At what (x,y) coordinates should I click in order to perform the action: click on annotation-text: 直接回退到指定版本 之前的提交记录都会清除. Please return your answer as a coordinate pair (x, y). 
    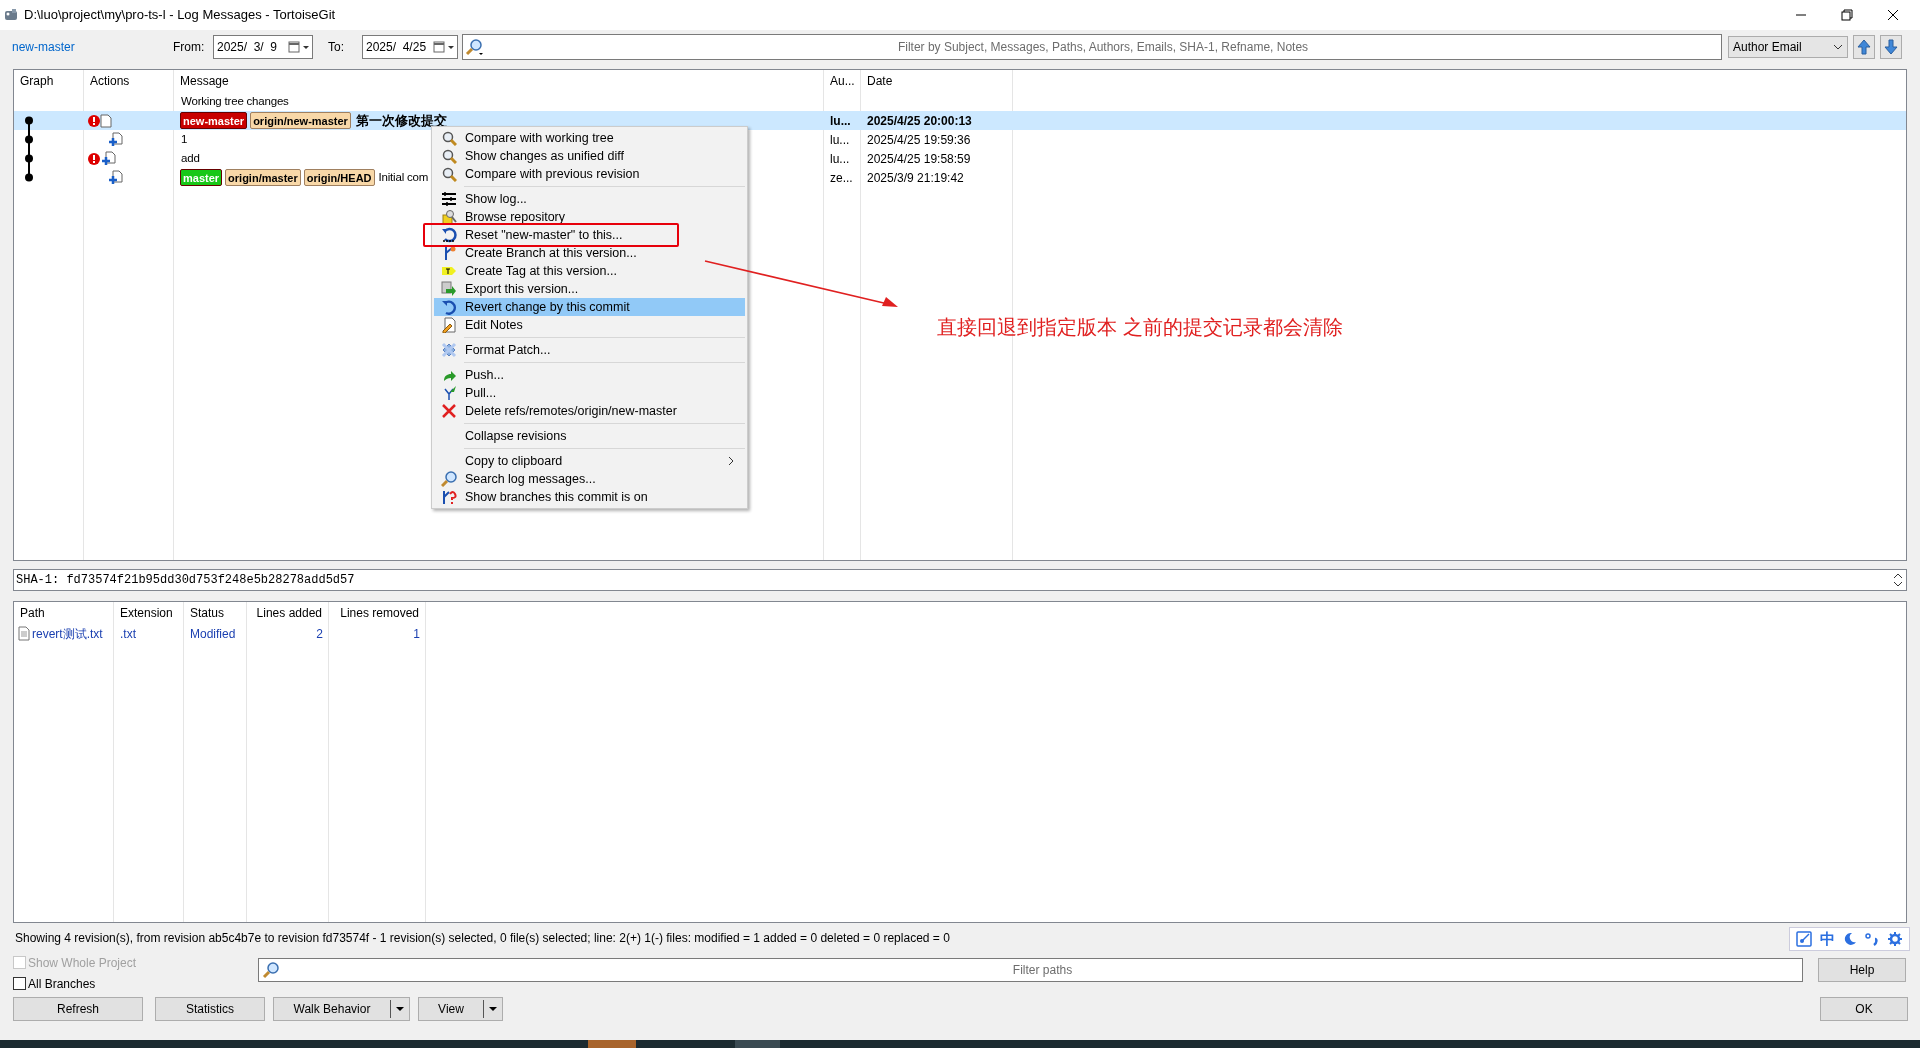
    Looking at the image, I should click on (1140, 327).